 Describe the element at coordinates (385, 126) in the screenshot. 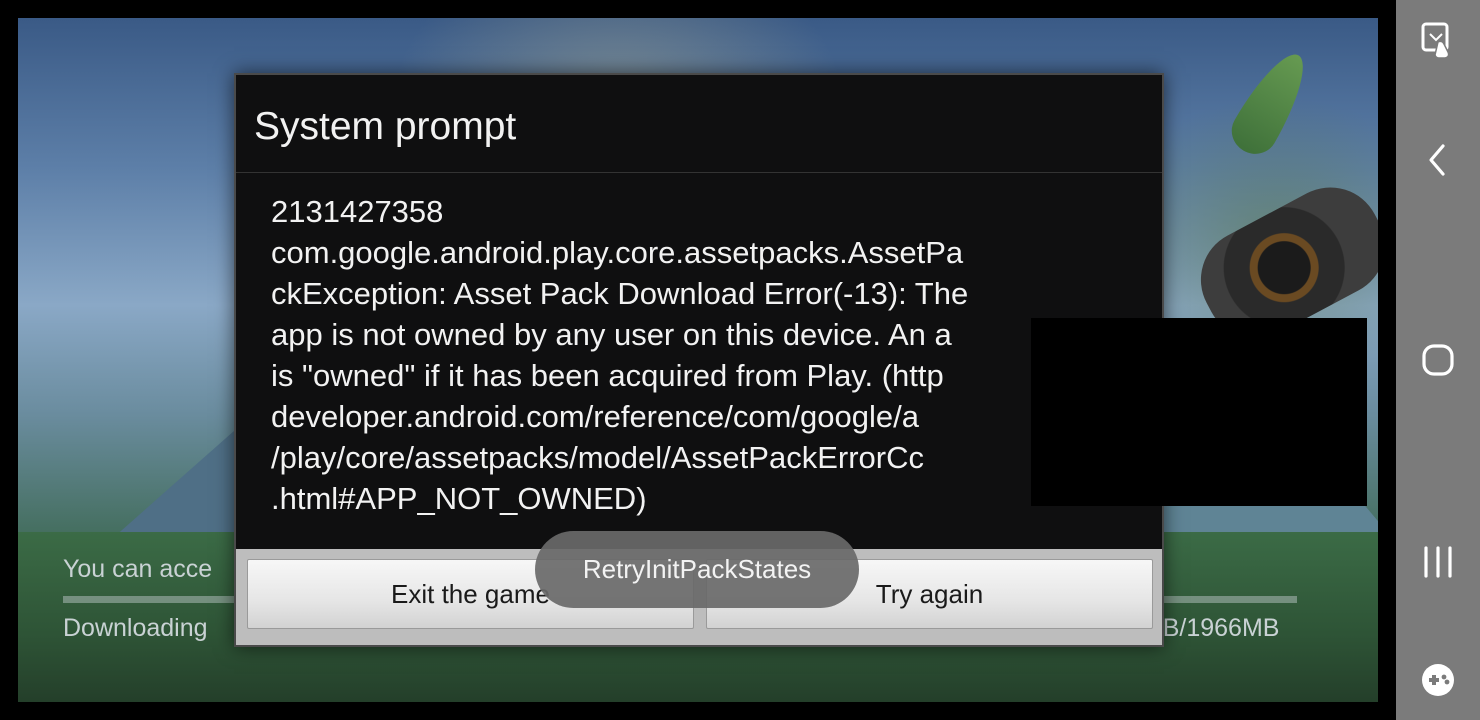

I see `dialog-title: System prompt` at that location.